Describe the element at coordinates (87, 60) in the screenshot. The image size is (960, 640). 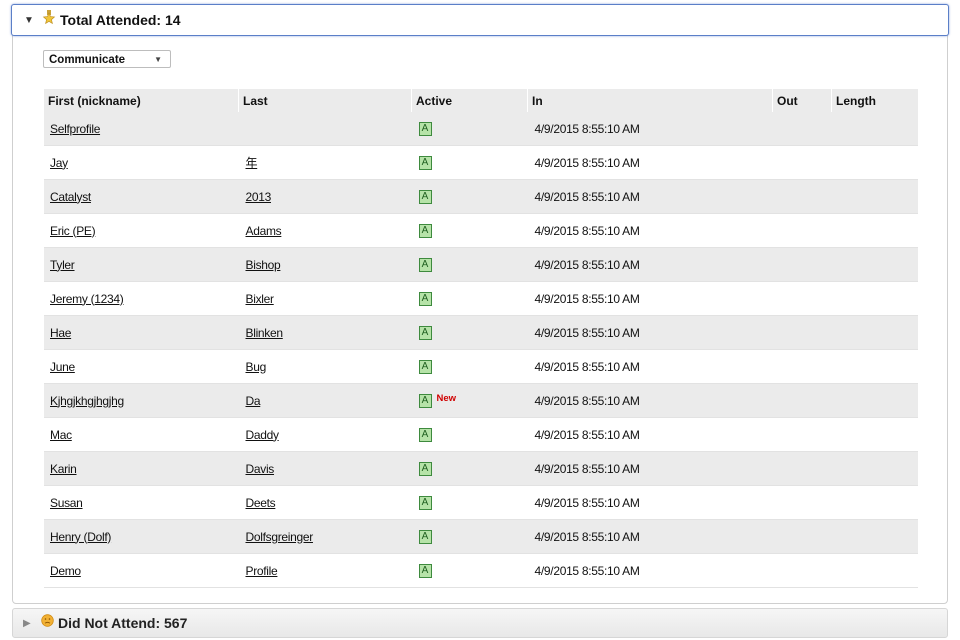
I see `communicate-select-label: Communicate` at that location.